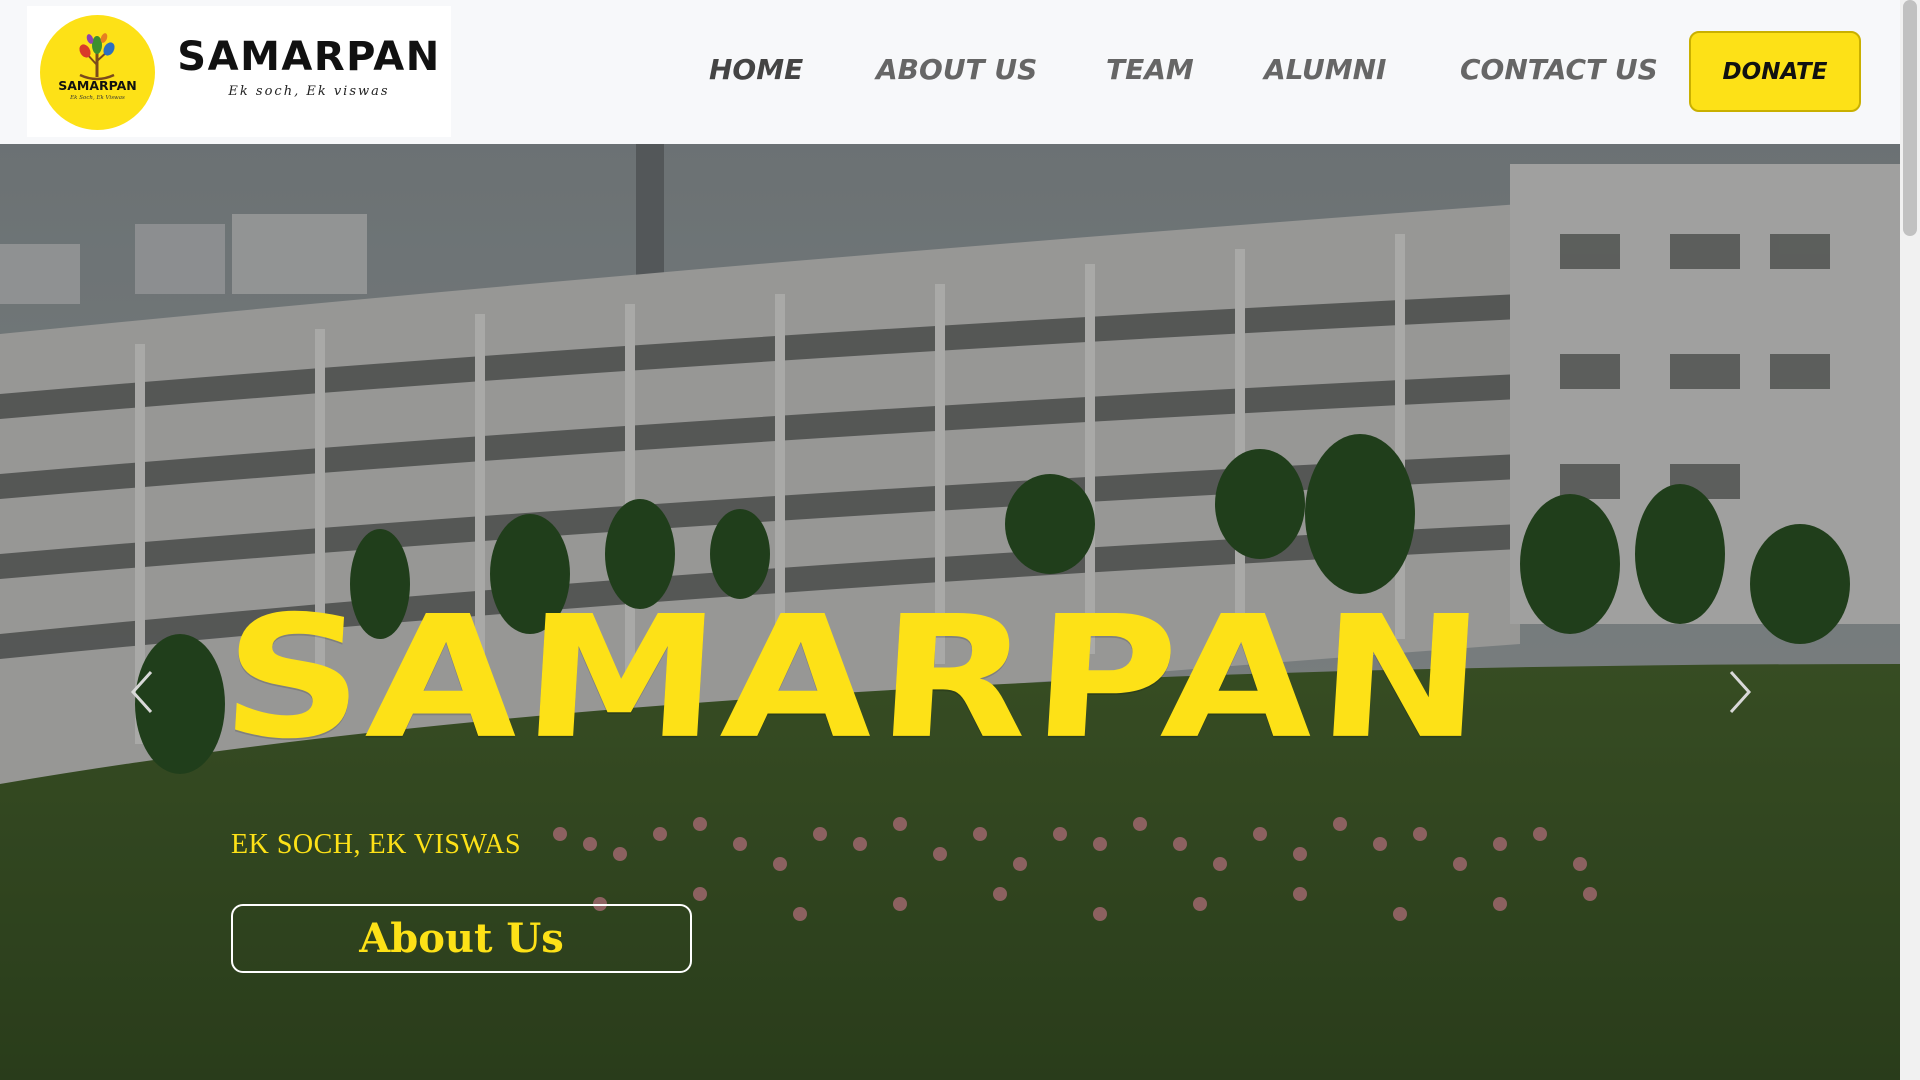 The image size is (1920, 1080). I want to click on nav-about-us: ABOUT US, so click(956, 69).